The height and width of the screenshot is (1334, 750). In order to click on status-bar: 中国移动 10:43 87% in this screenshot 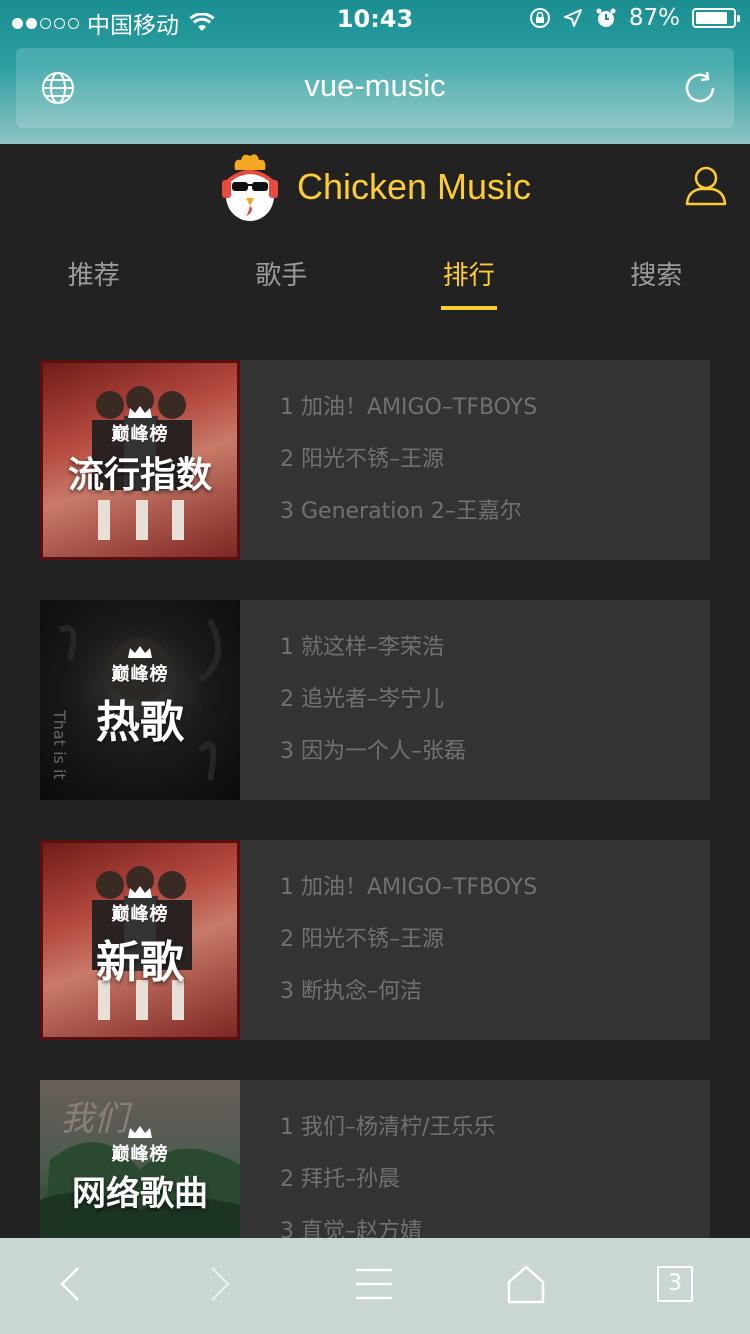, I will do `click(375, 20)`.